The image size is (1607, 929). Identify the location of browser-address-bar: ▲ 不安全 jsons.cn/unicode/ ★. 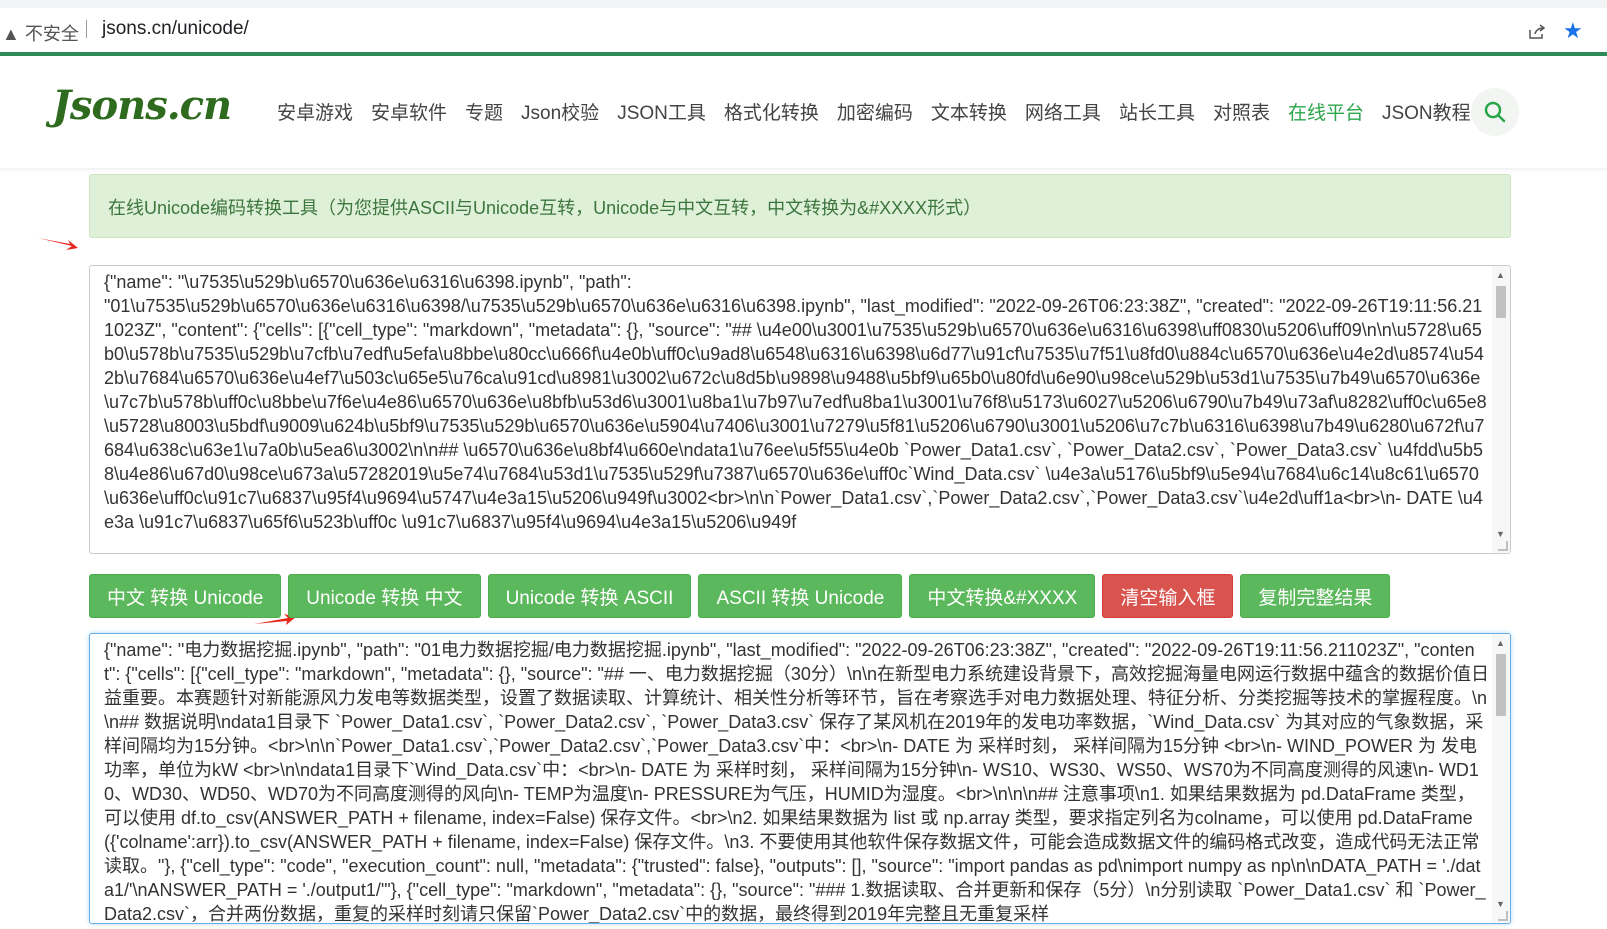
(803, 26).